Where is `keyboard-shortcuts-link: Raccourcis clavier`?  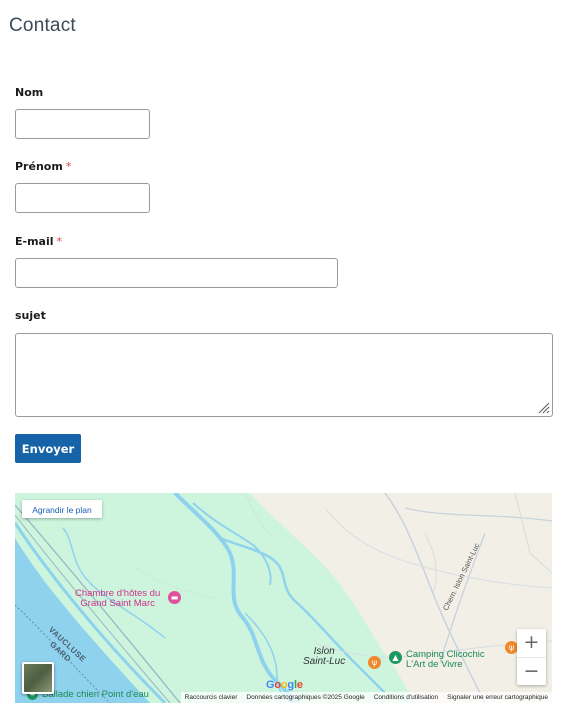
keyboard-shortcuts-link: Raccourcis clavier is located at coordinates (211, 697).